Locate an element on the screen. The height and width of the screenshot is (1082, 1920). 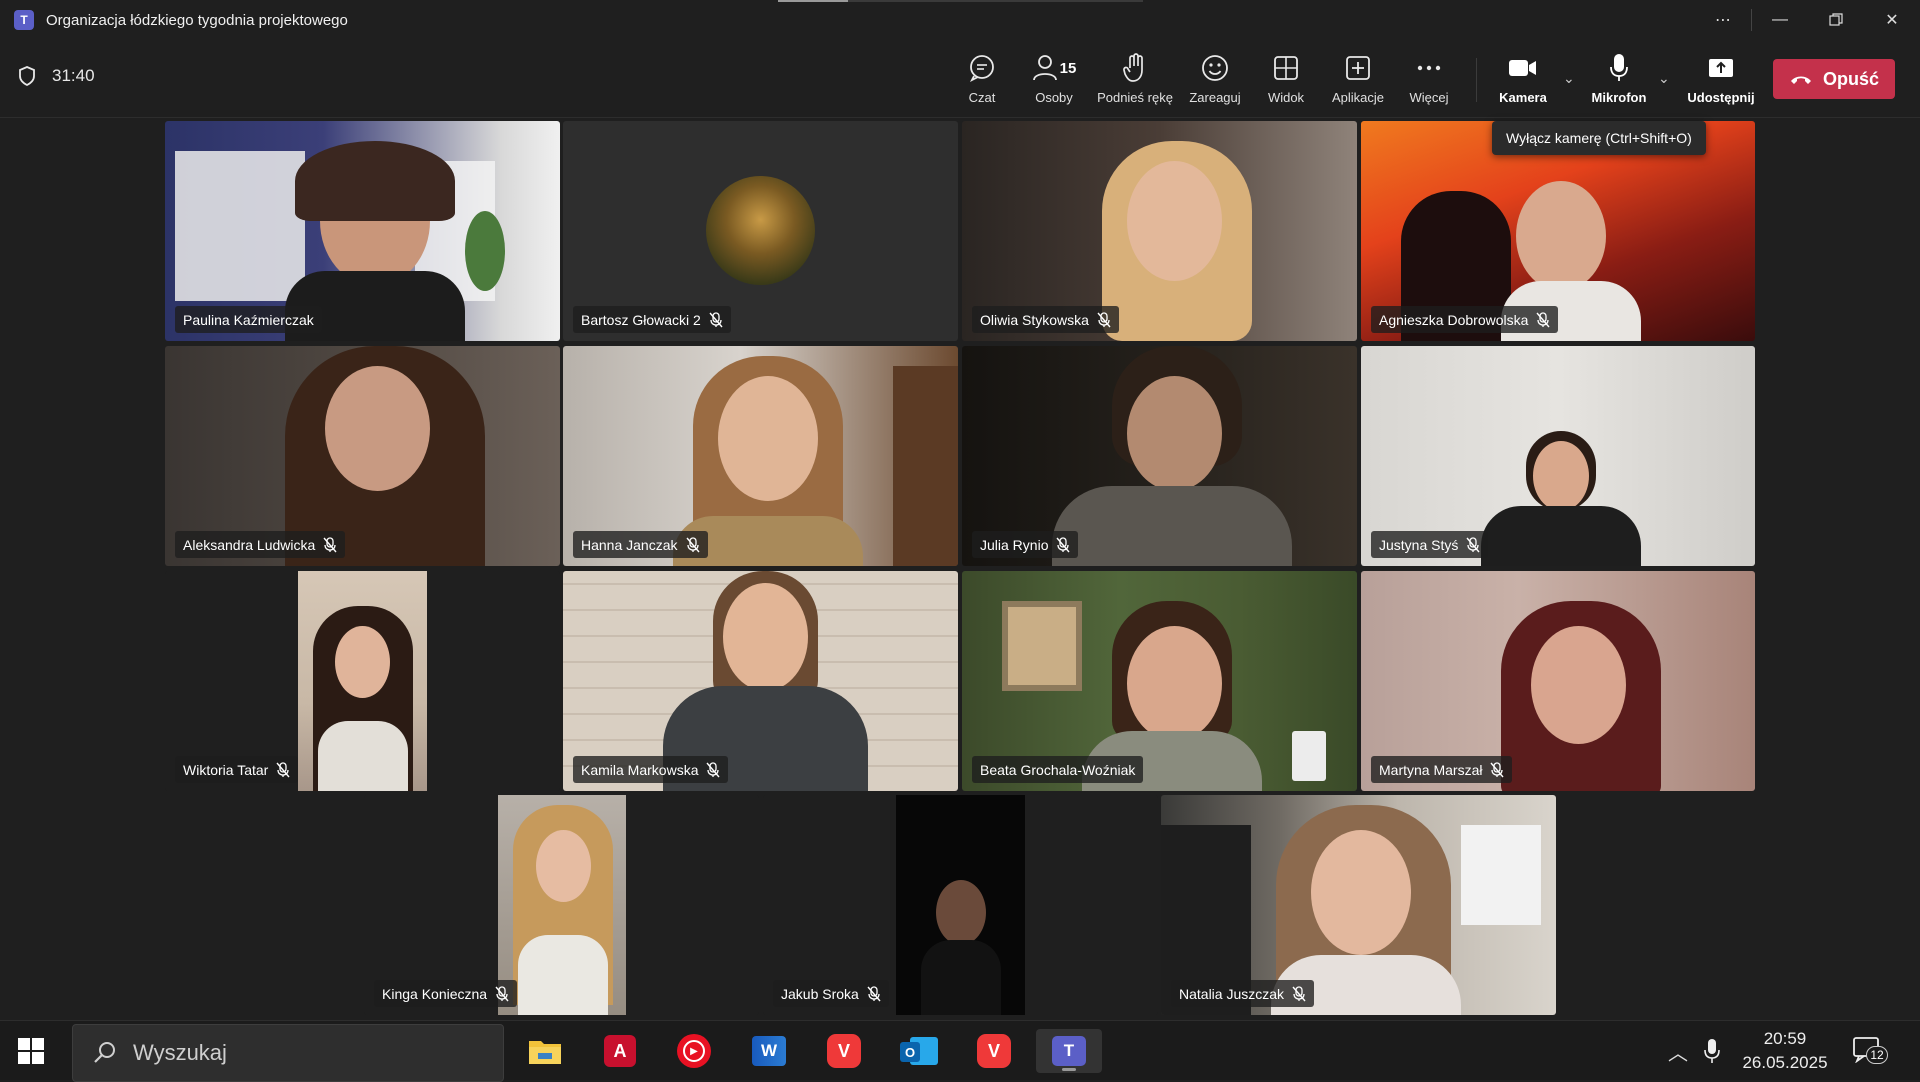
windows-start-icon is located at coordinates (31, 1051).